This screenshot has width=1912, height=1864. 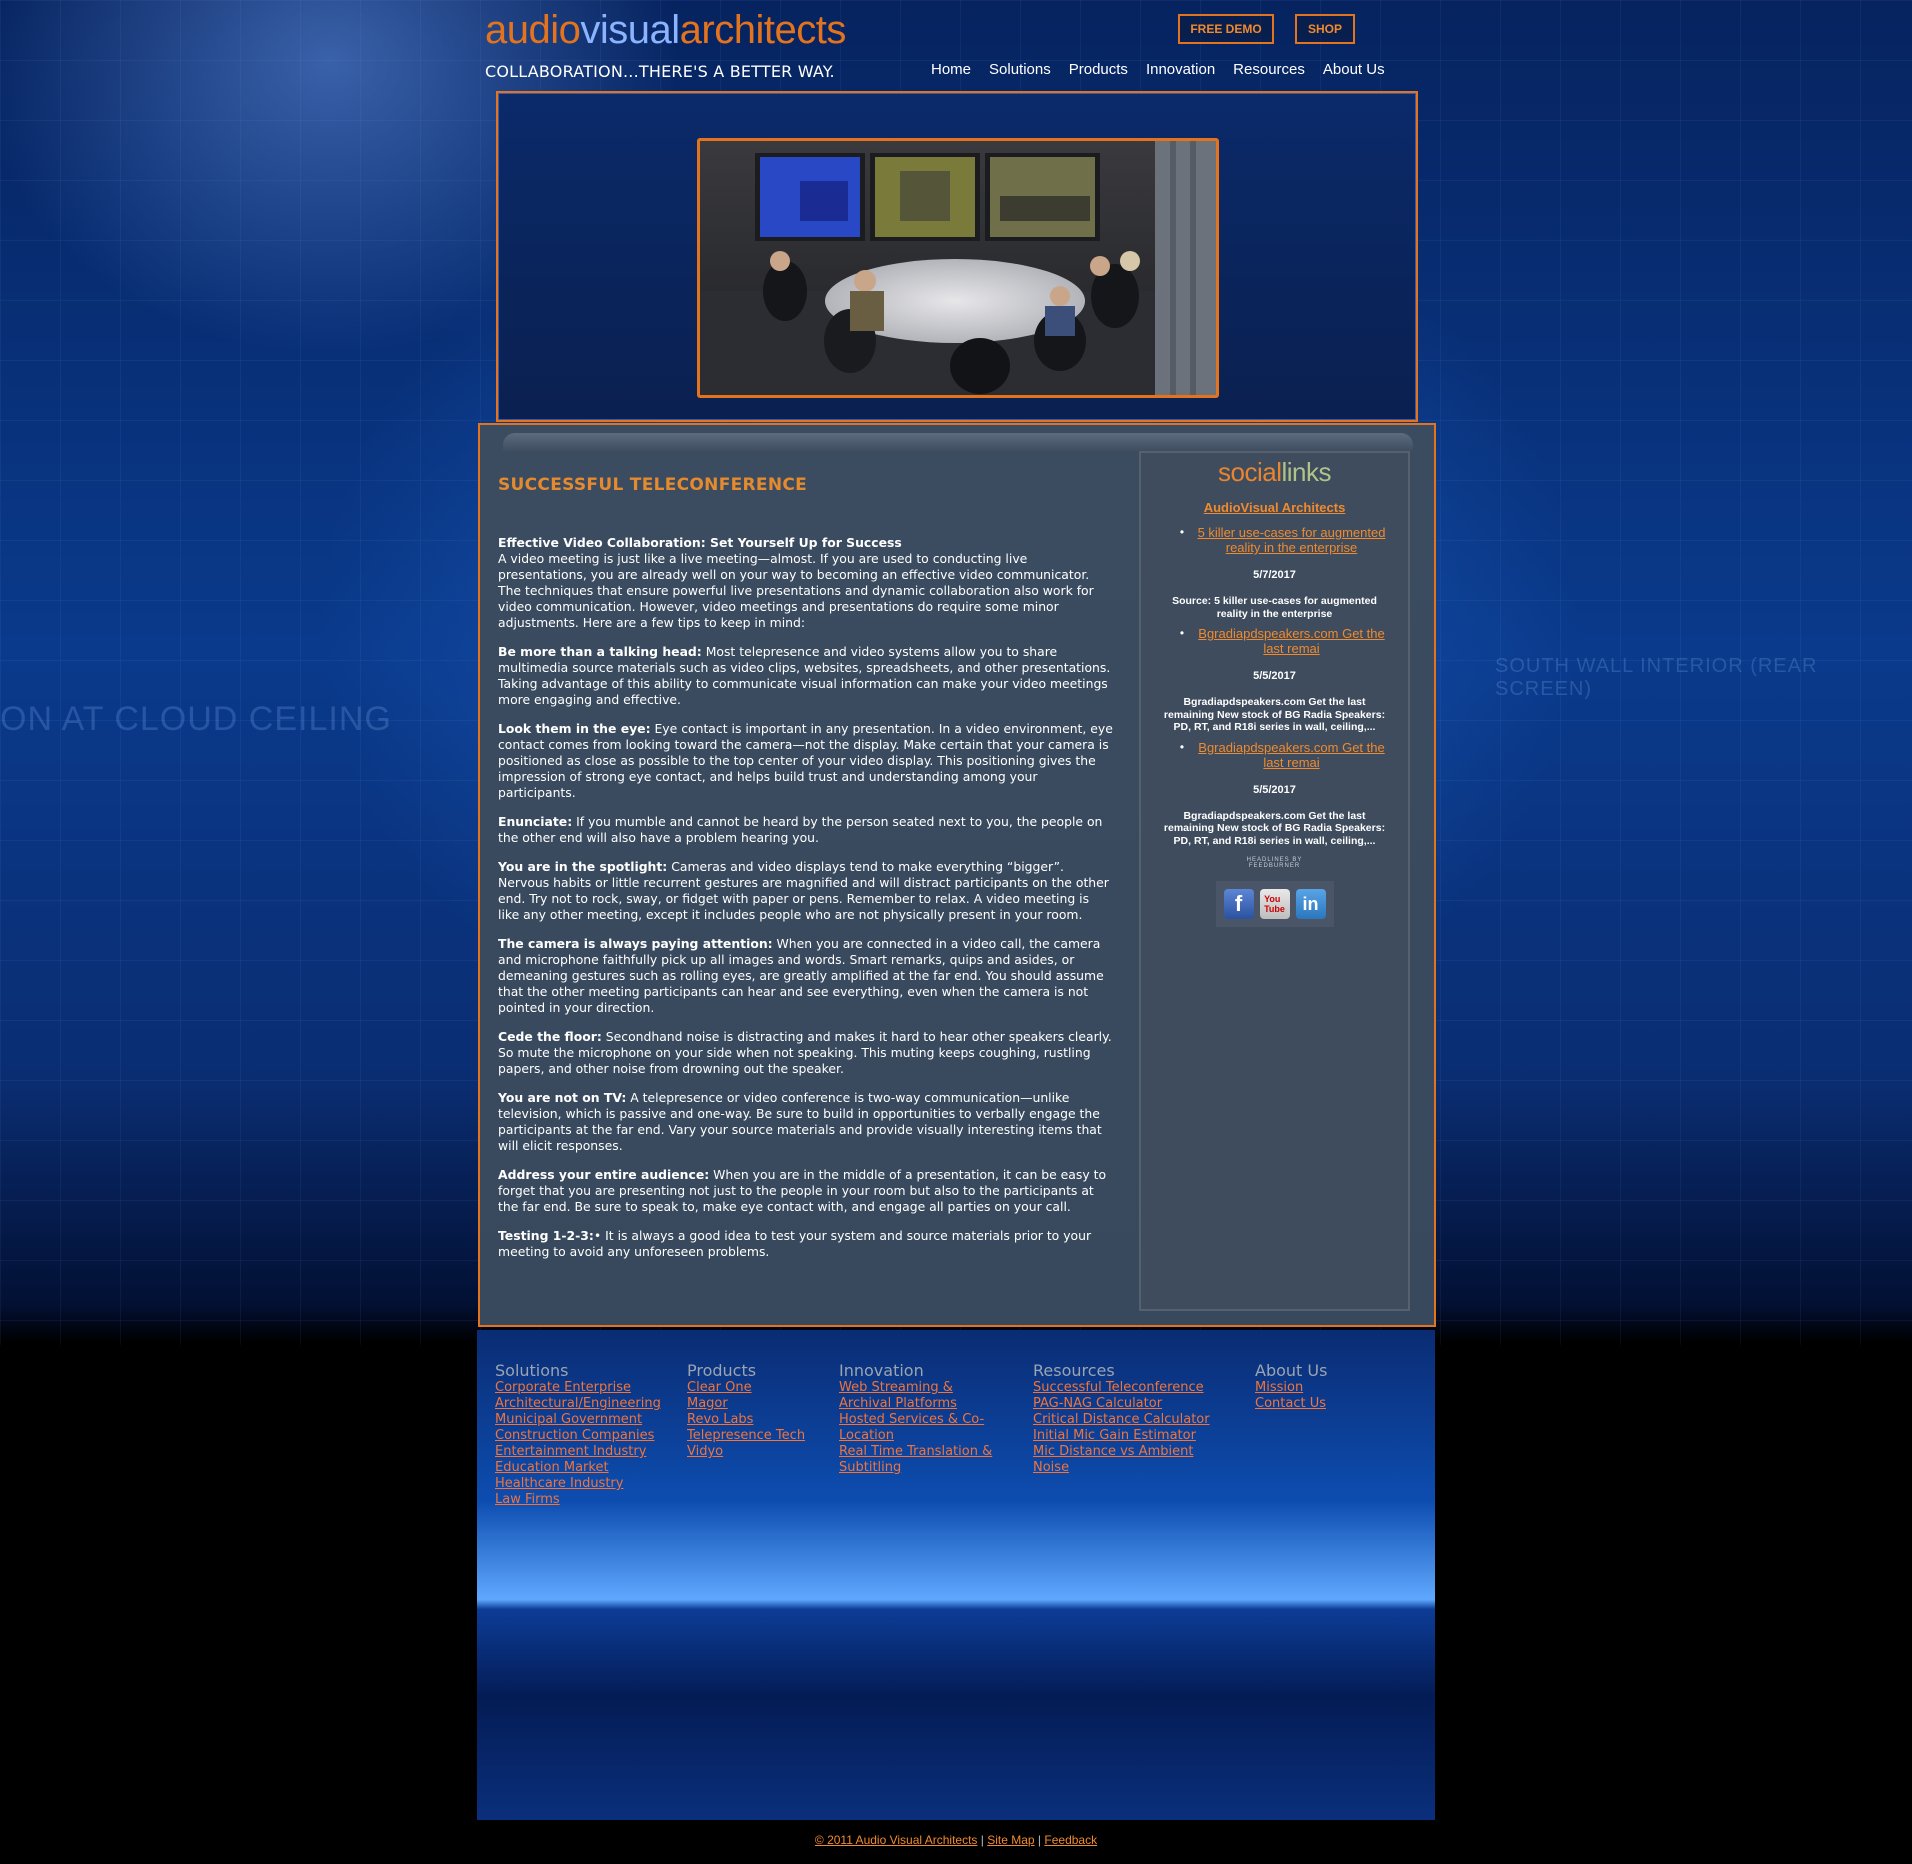 I want to click on footer-link: Corporate Enterprise, so click(x=579, y=1388).